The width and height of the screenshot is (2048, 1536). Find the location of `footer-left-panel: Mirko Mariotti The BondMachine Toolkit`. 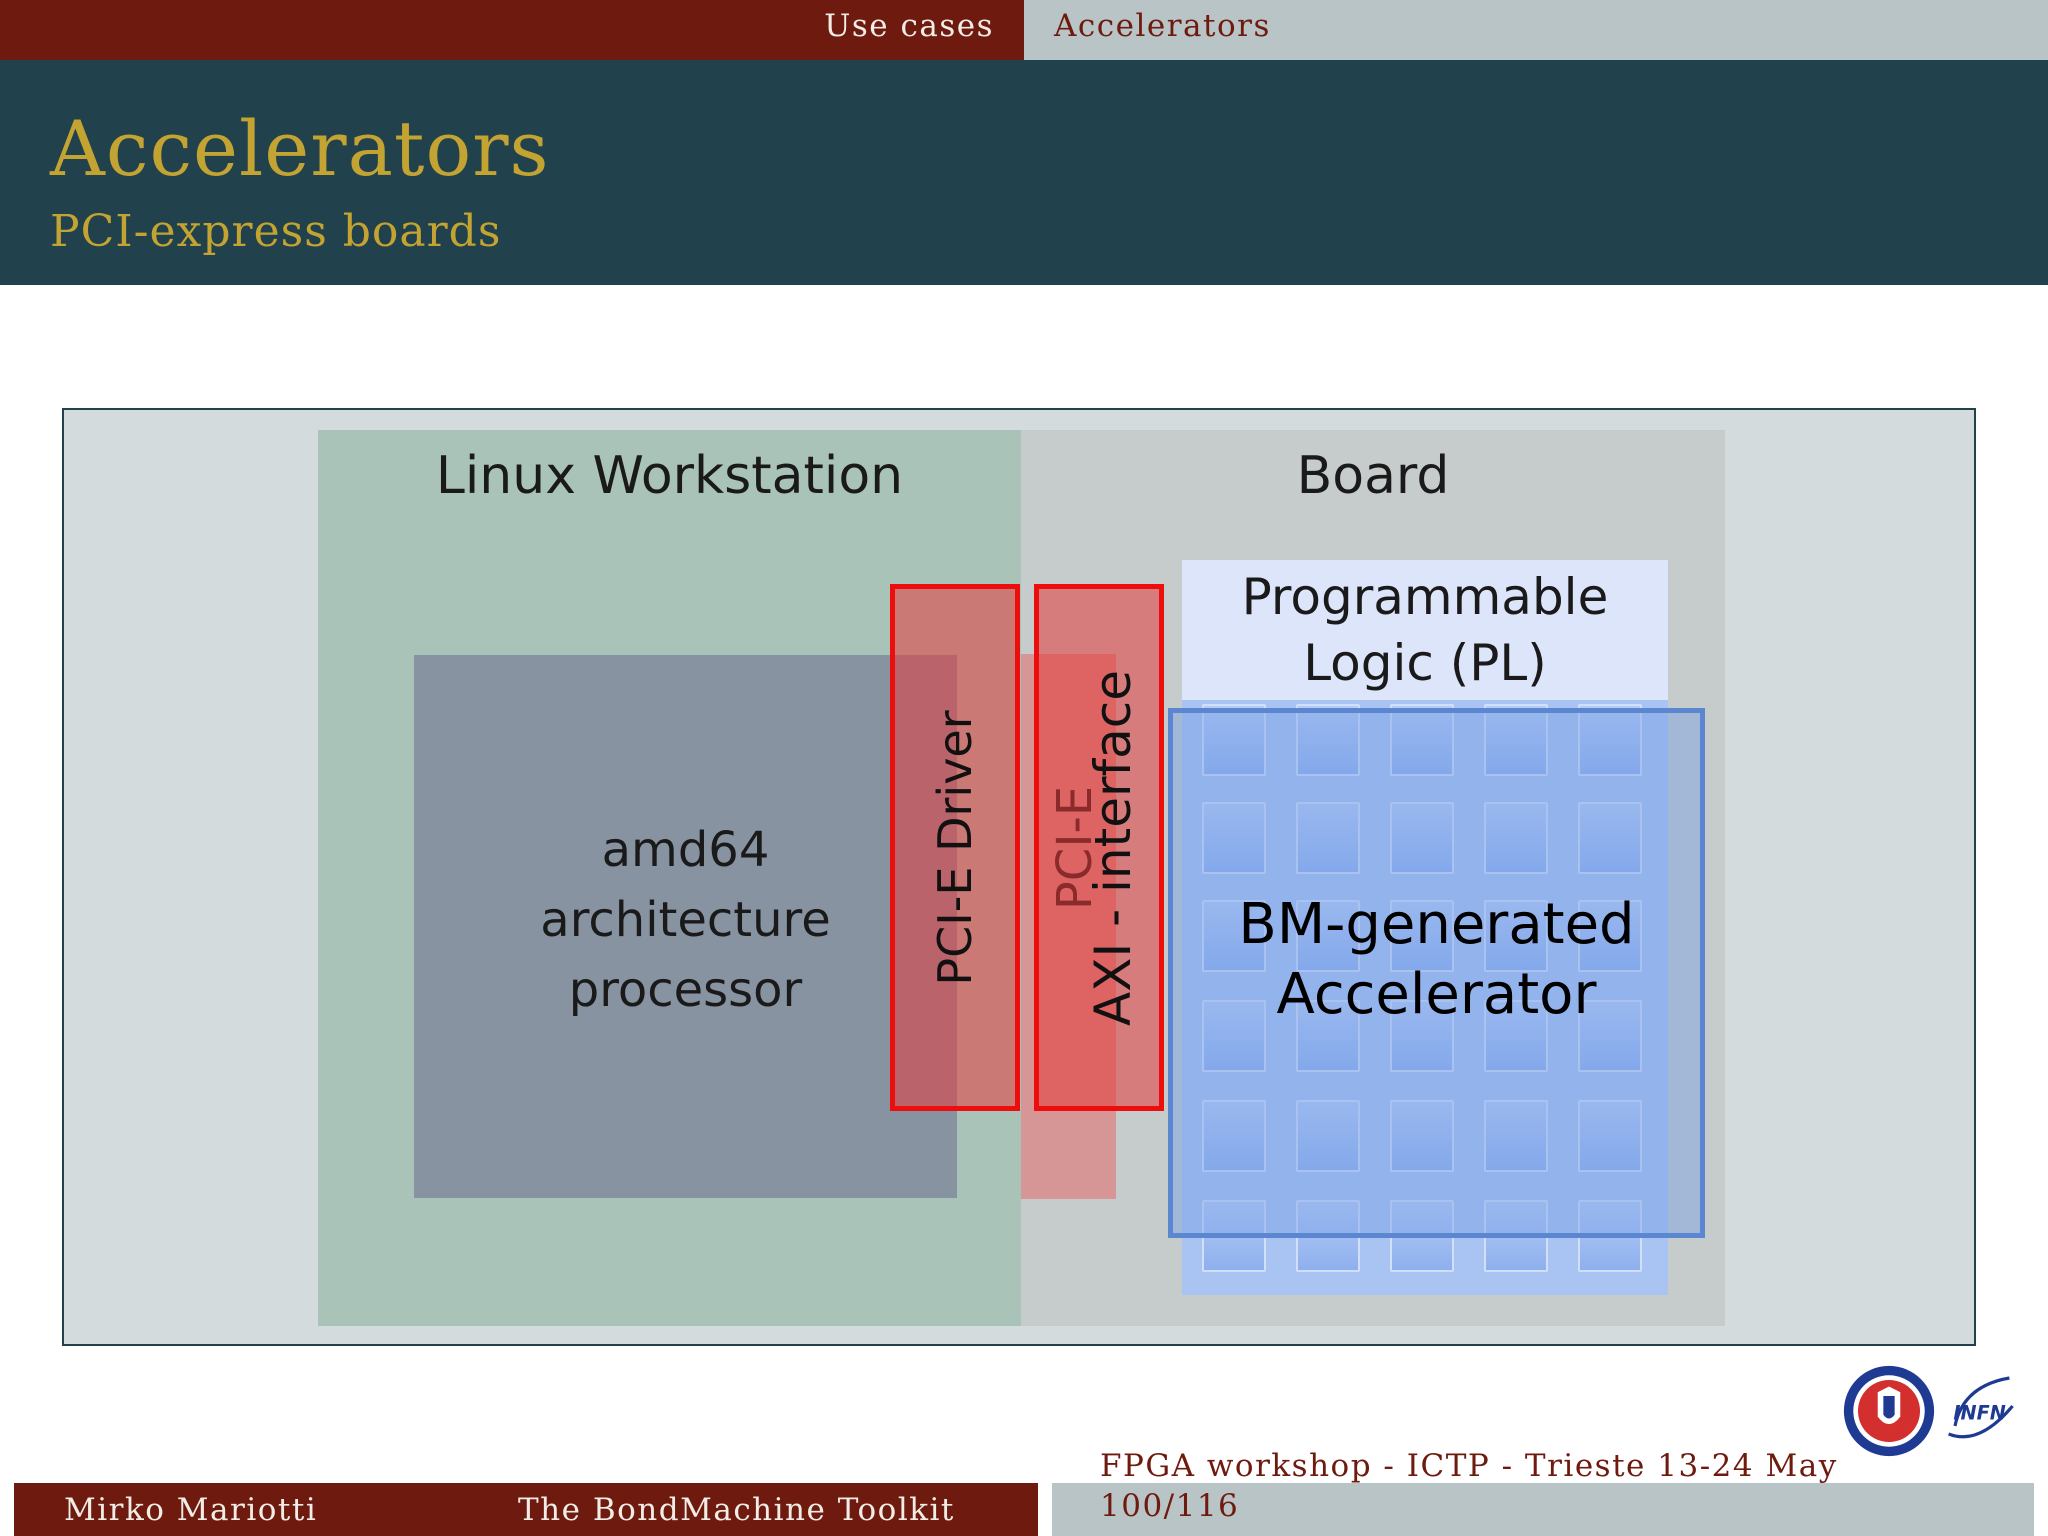

footer-left-panel: Mirko Mariotti The BondMachine Toolkit is located at coordinates (526, 1509).